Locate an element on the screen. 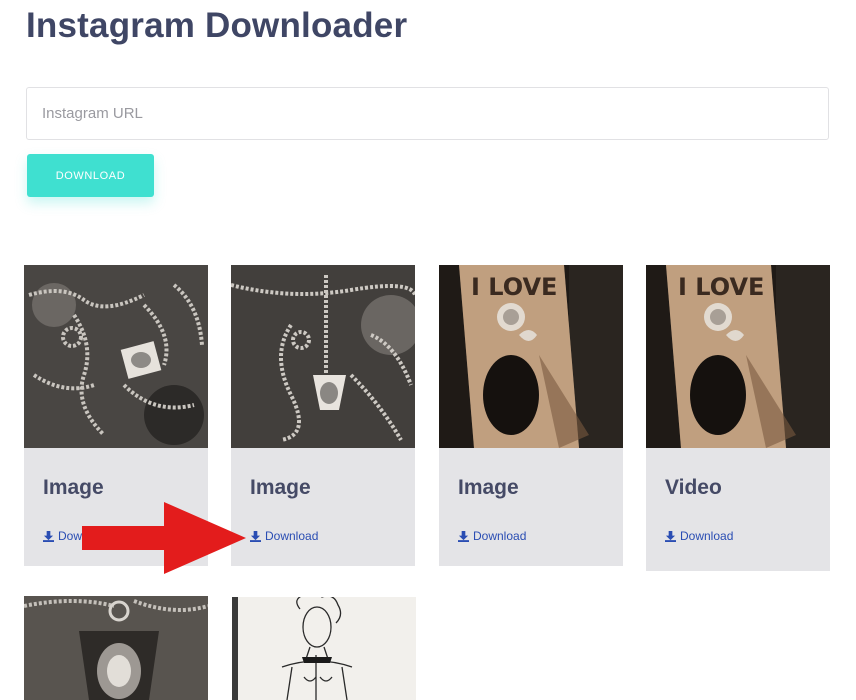 The width and height of the screenshot is (856, 700). result-card: I LOVE Image Download is located at coordinates (531, 415).